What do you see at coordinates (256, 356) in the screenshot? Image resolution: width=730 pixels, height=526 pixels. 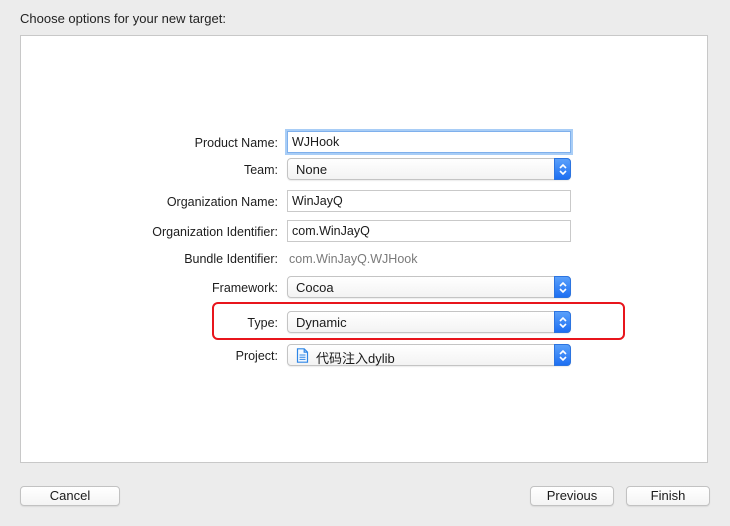 I see `project-label: Project:` at bounding box center [256, 356].